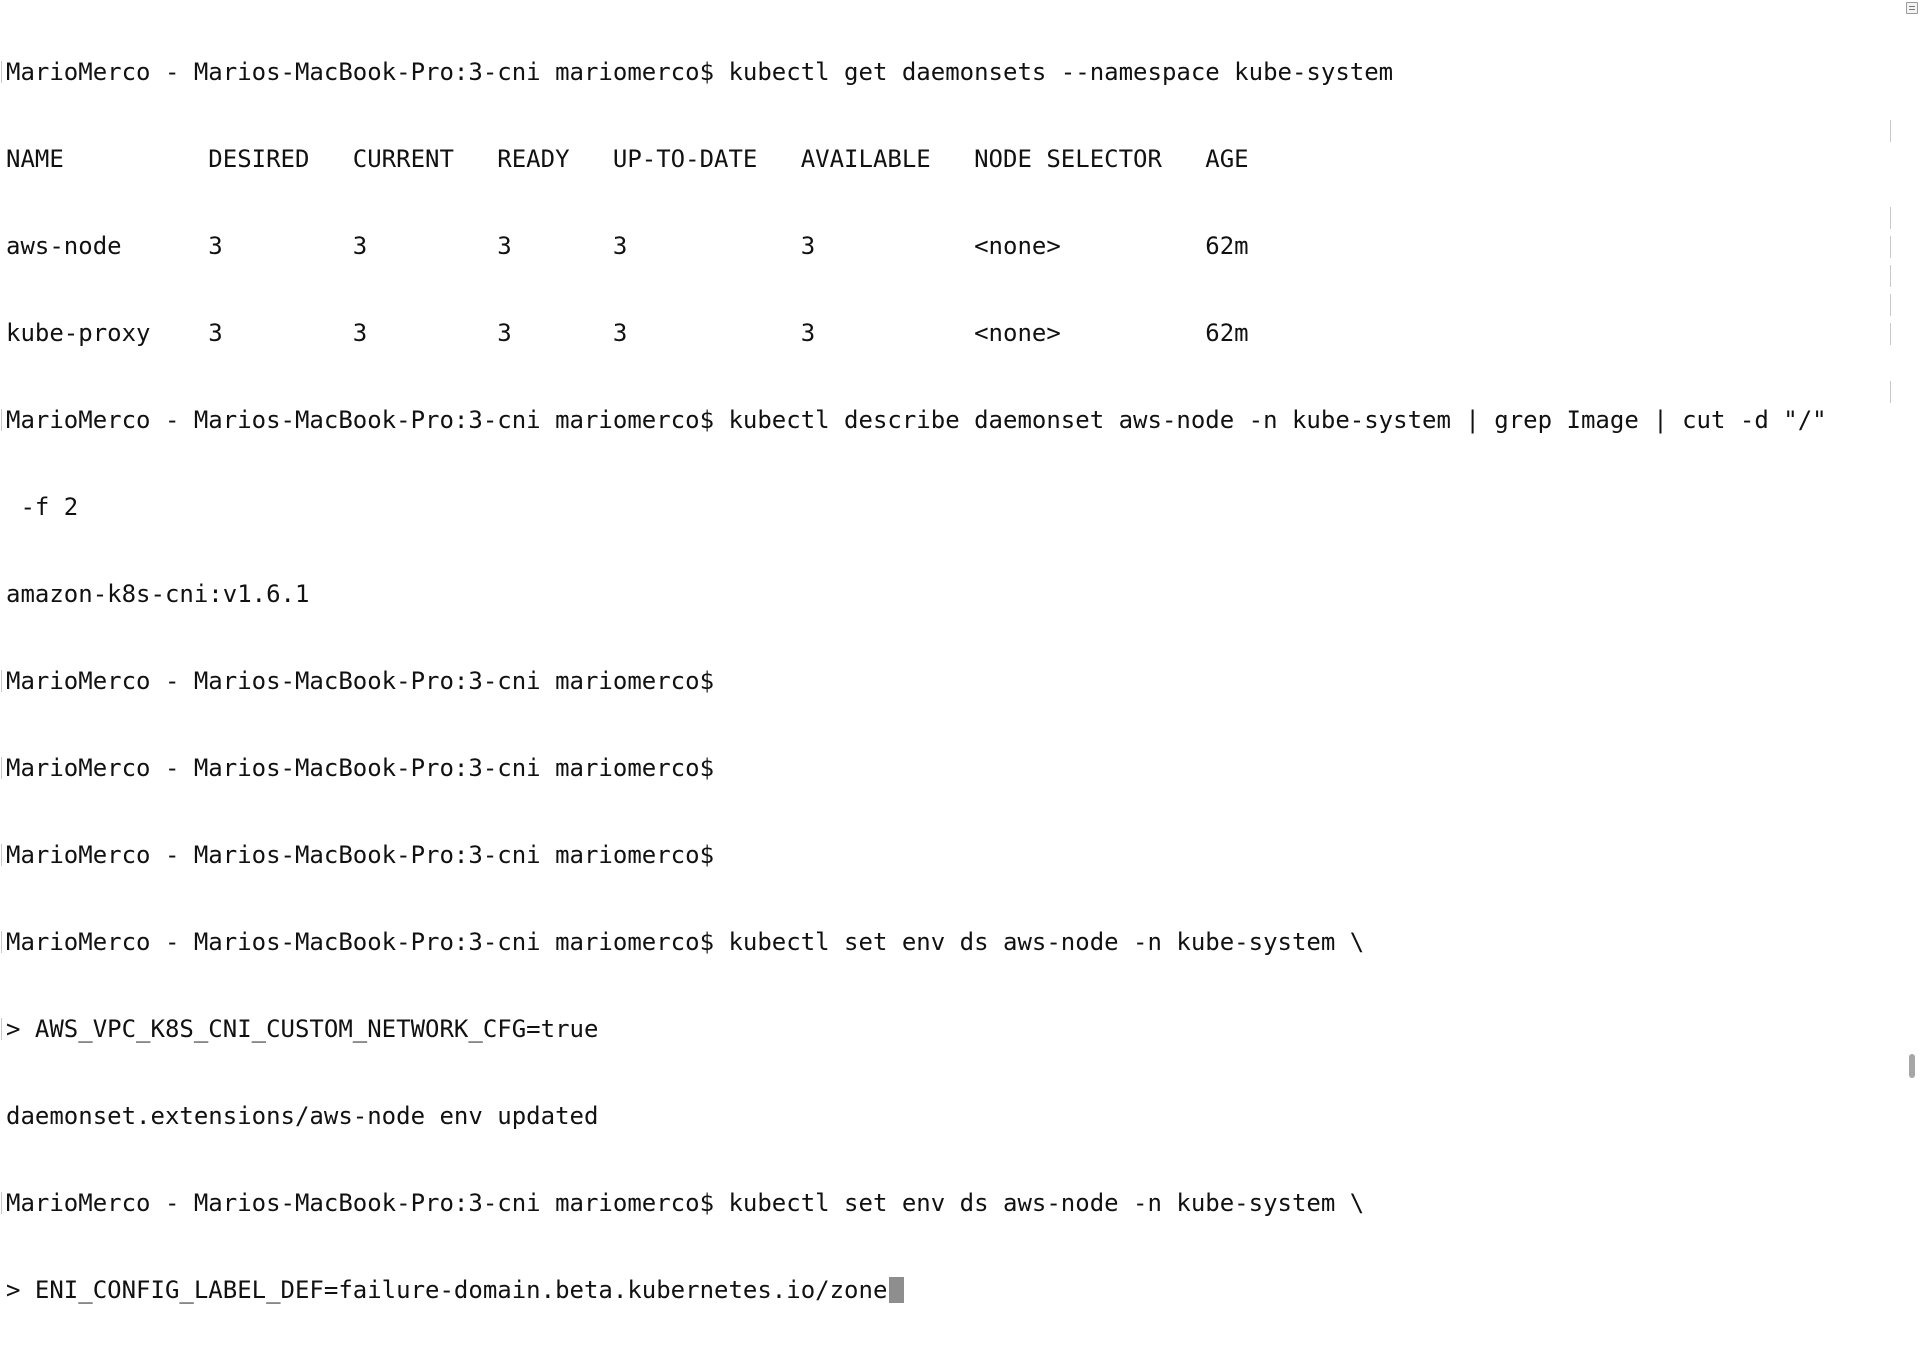  What do you see at coordinates (946, 507) in the screenshot?
I see `terminal-line: -f 2` at bounding box center [946, 507].